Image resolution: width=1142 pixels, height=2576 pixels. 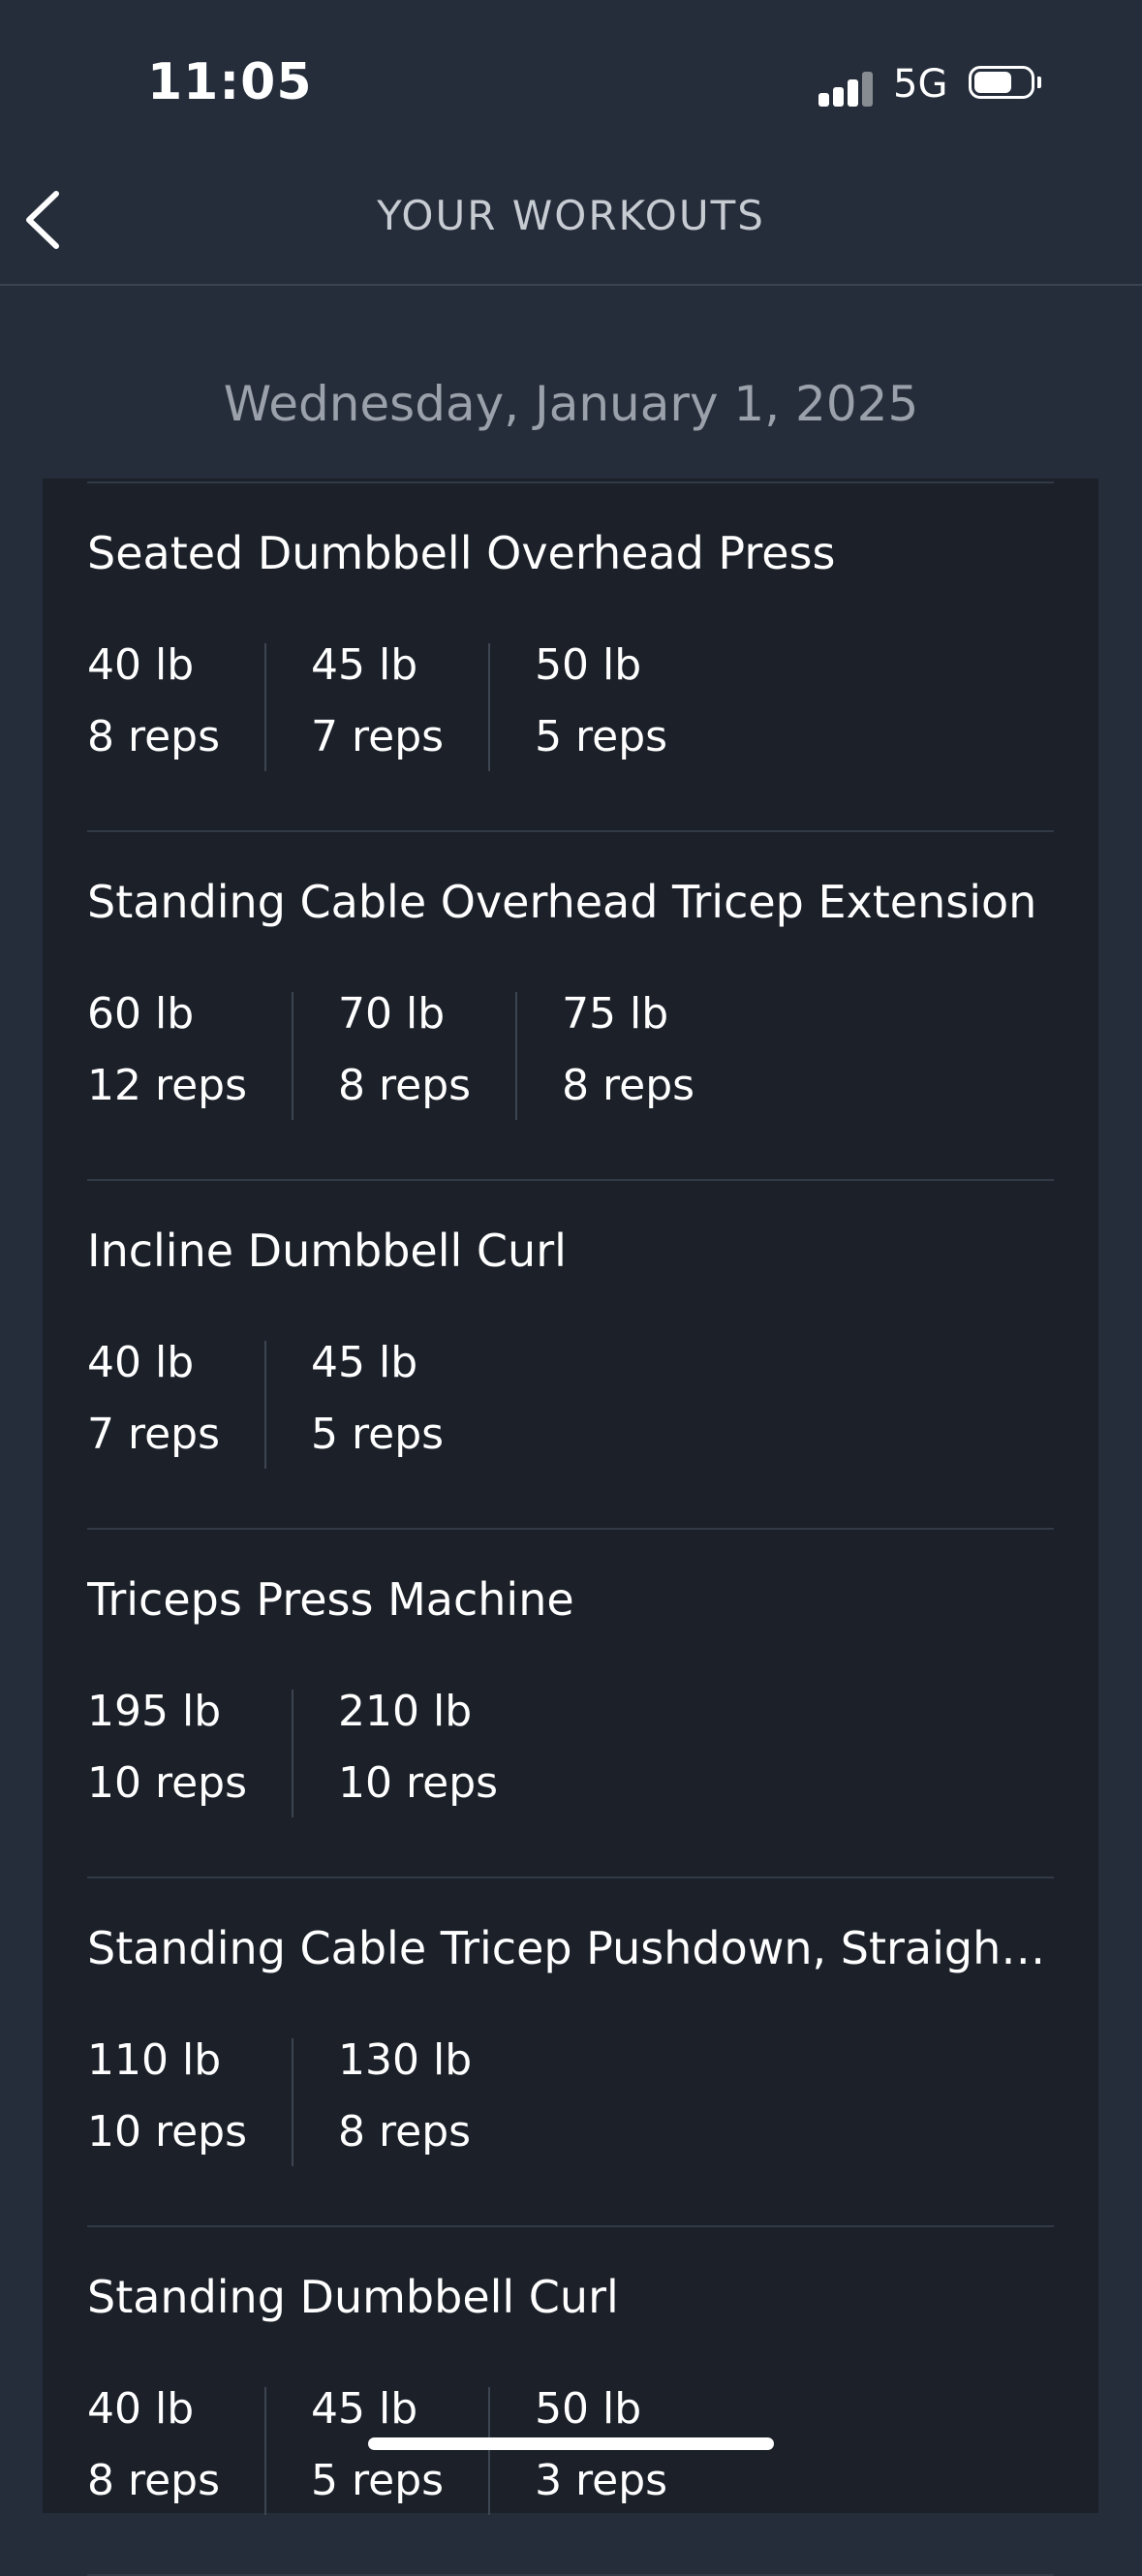 What do you see at coordinates (571, 2443) in the screenshot?
I see `home-indicator` at bounding box center [571, 2443].